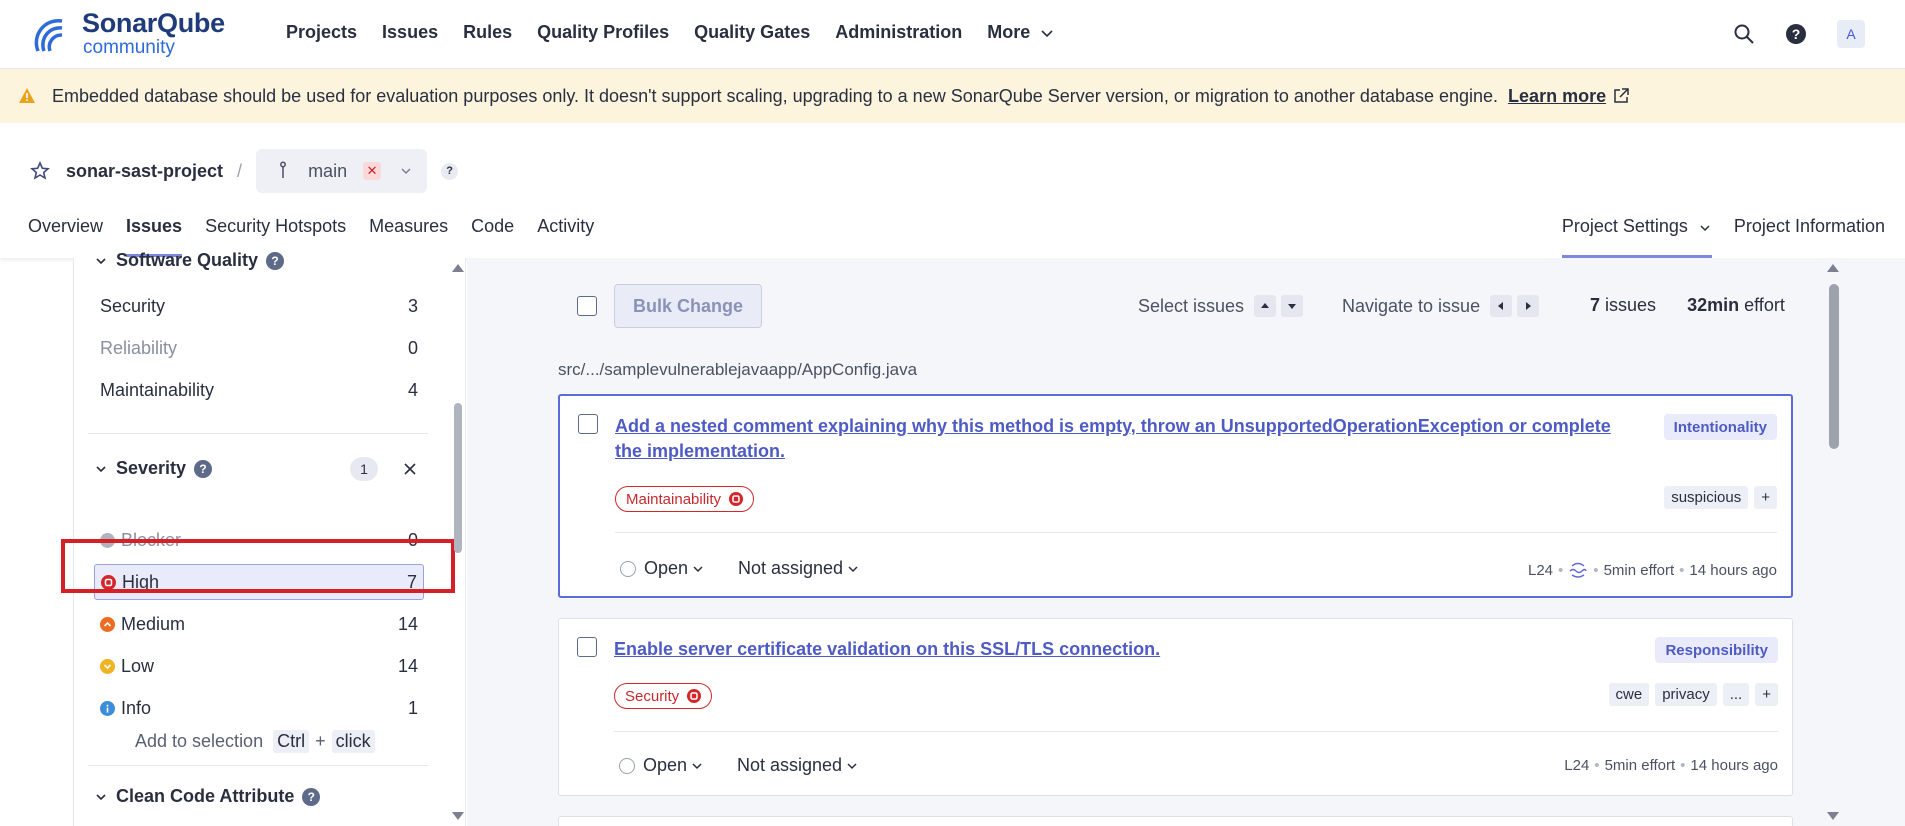  What do you see at coordinates (321, 32) in the screenshot?
I see `nav-projects: Projects` at bounding box center [321, 32].